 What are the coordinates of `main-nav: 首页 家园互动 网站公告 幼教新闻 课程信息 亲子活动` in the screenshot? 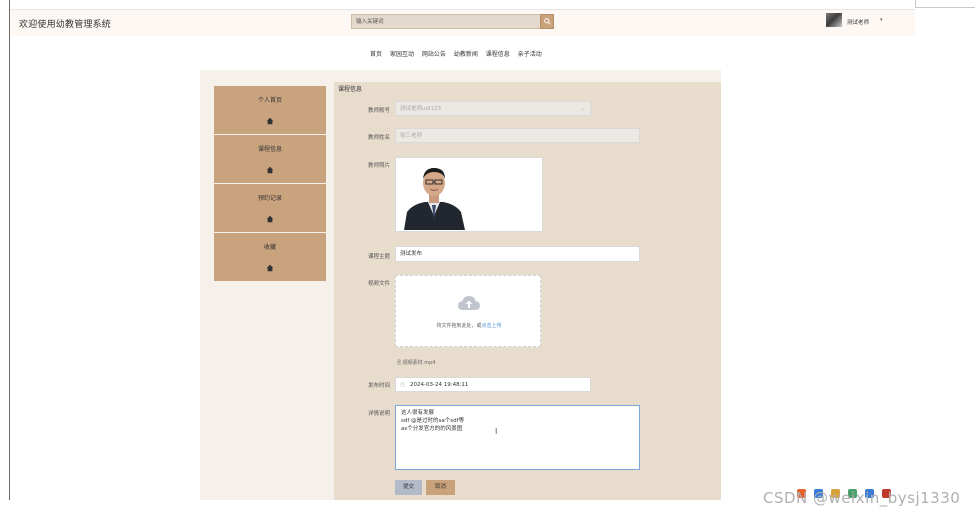 It's located at (459, 53).